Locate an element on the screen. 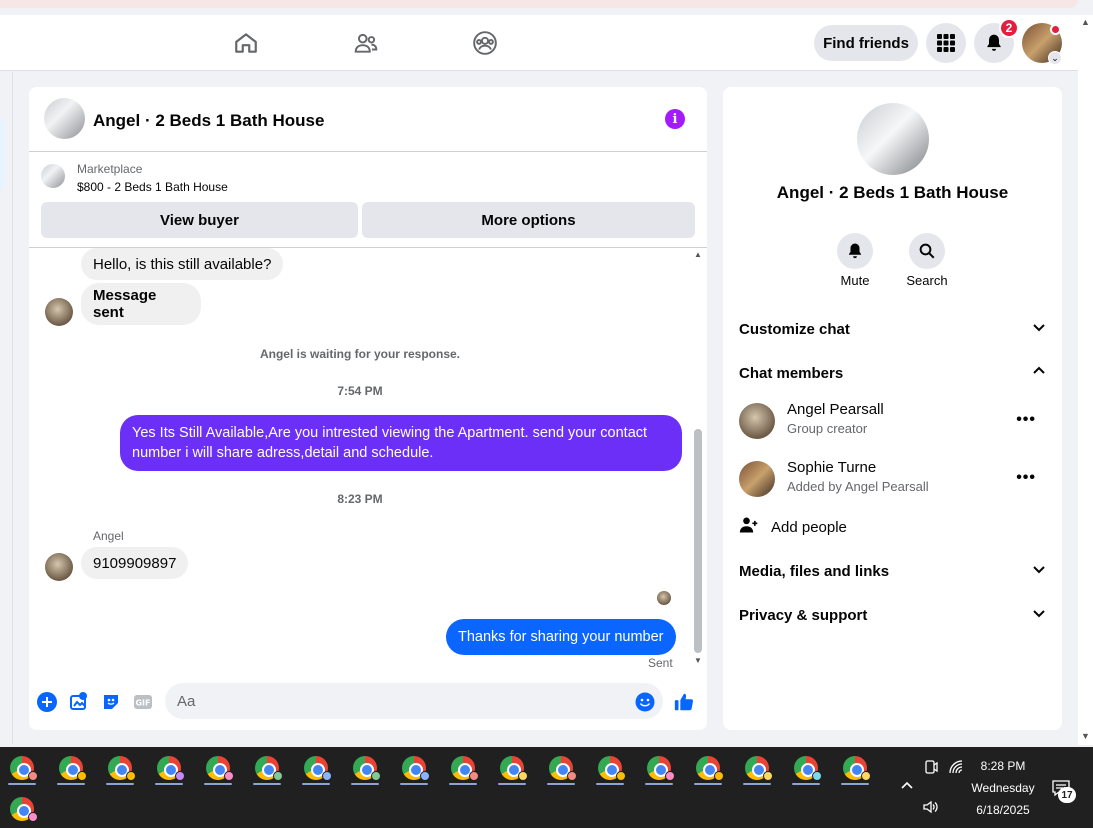 This screenshot has width=1093, height=828. member-role: Added by Angel Pearsall is located at coordinates (858, 486).